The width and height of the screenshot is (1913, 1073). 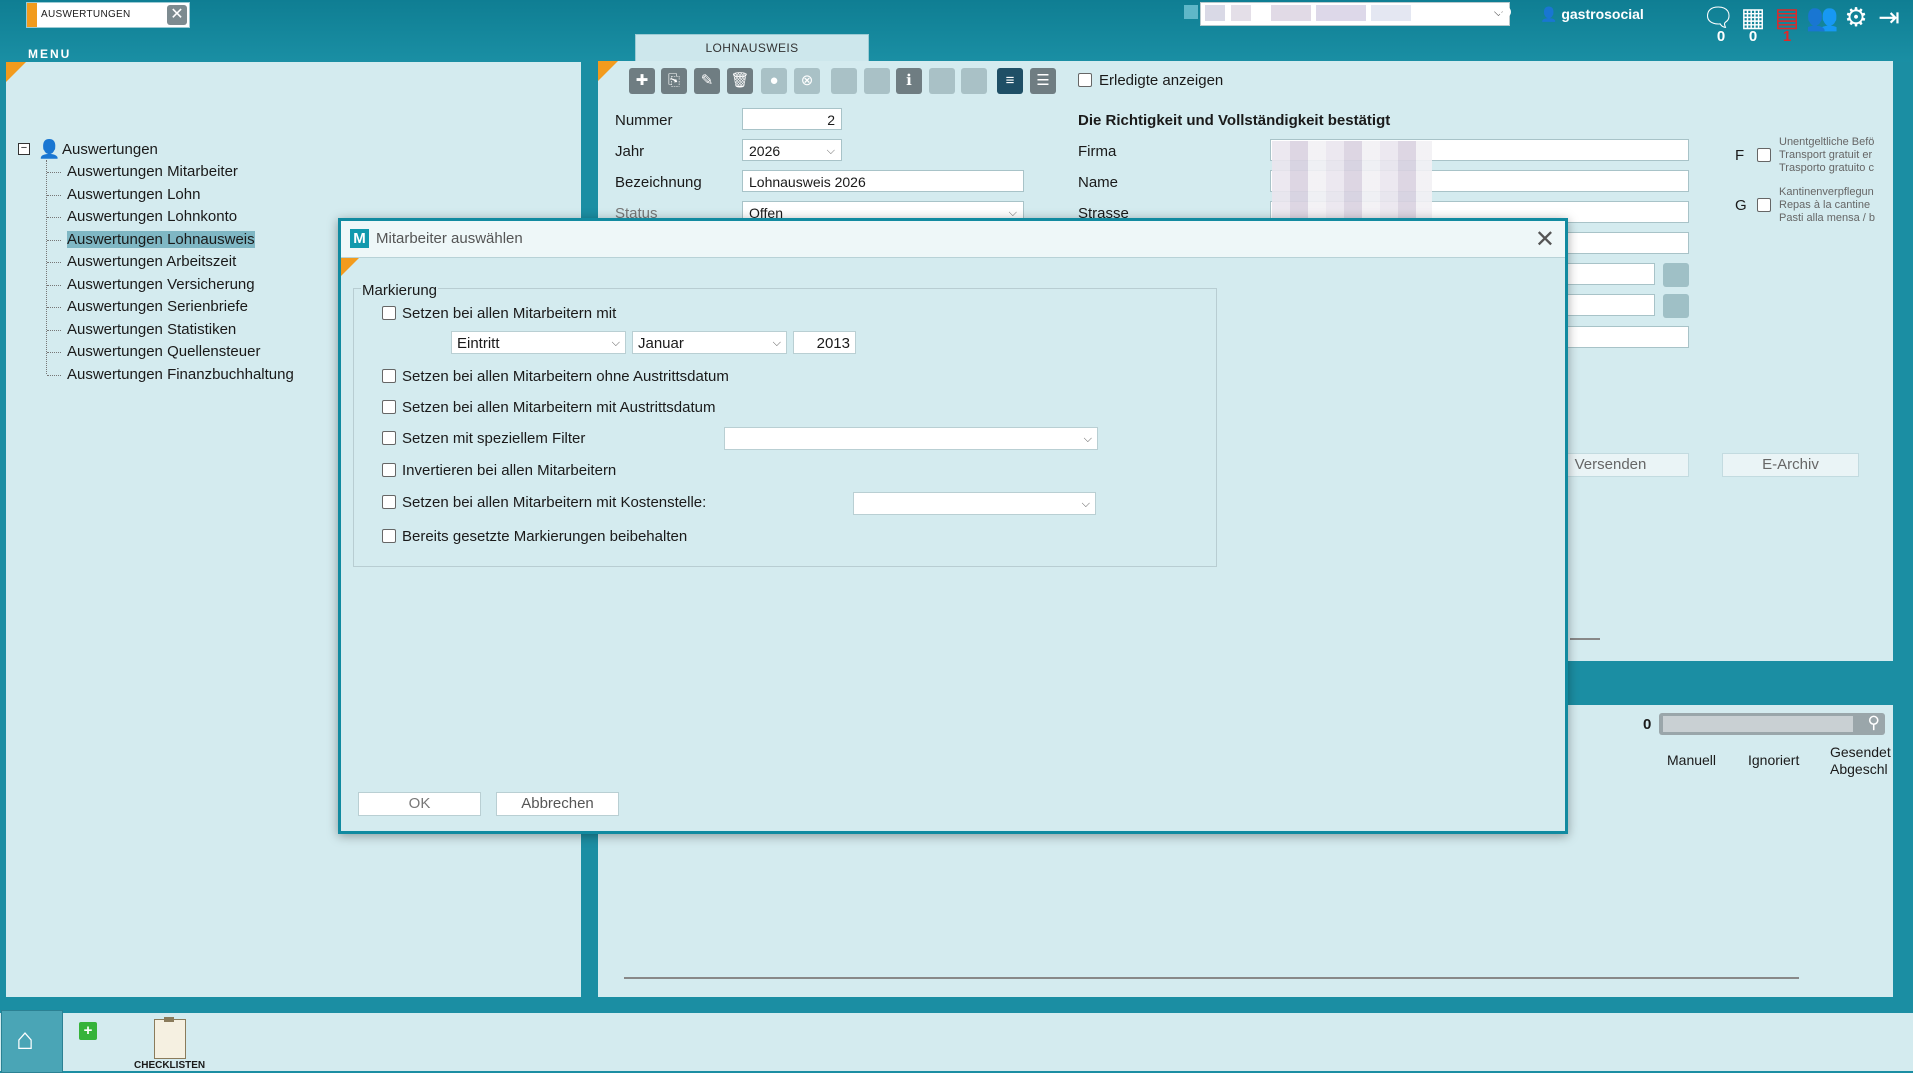 What do you see at coordinates (1753, 36) in the screenshot?
I see `calendar-count: 0` at bounding box center [1753, 36].